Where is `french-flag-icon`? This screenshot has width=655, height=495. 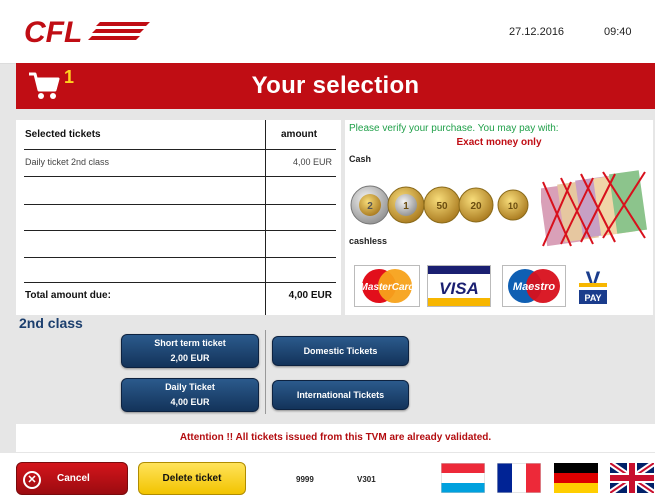
french-flag-icon is located at coordinates (519, 478).